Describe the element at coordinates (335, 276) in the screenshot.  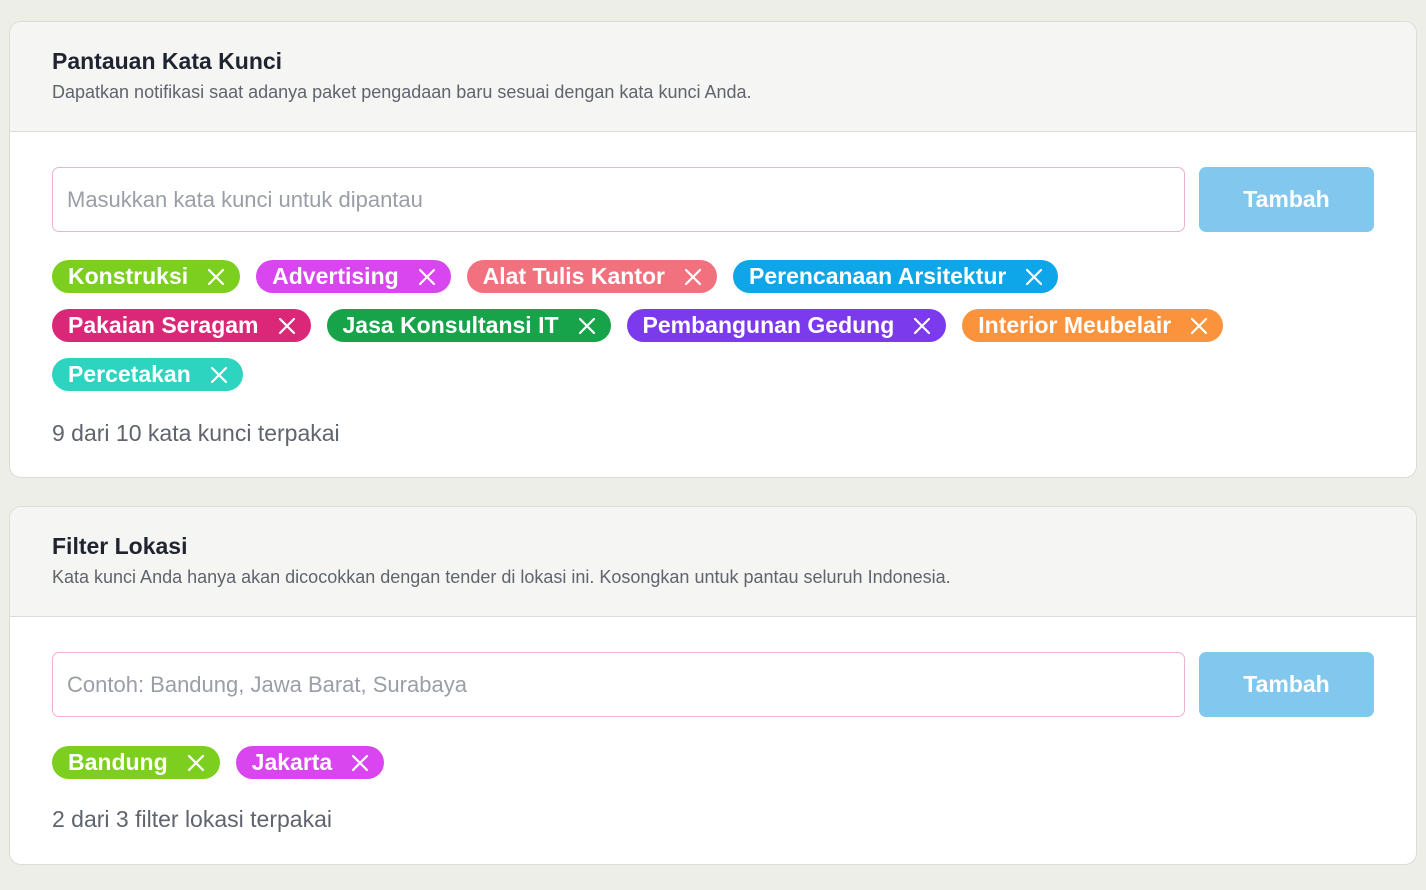
I see `keyword-tag-label: Advertising` at that location.